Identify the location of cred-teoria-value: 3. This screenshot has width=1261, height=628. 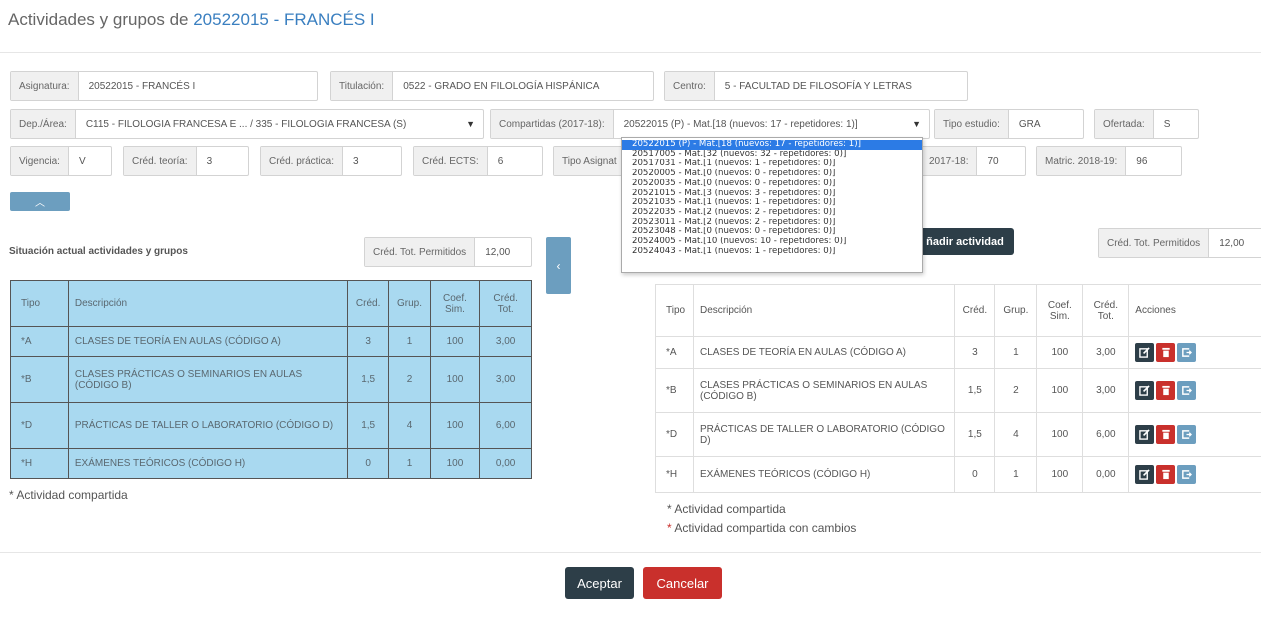
(209, 161).